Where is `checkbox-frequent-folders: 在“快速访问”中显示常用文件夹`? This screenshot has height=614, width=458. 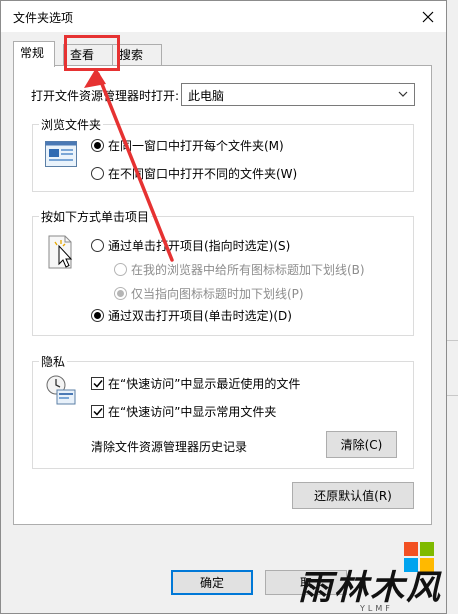
checkbox-frequent-folders: 在“快速访问”中显示常用文件夹 is located at coordinates (183, 411).